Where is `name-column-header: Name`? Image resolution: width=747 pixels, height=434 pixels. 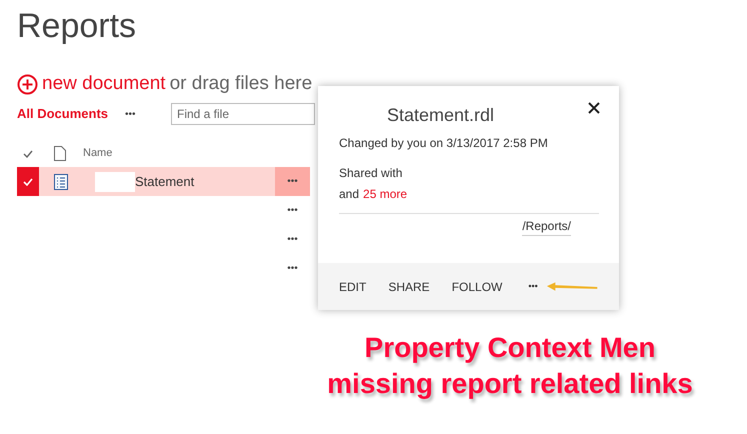
name-column-header: Name is located at coordinates (97, 153).